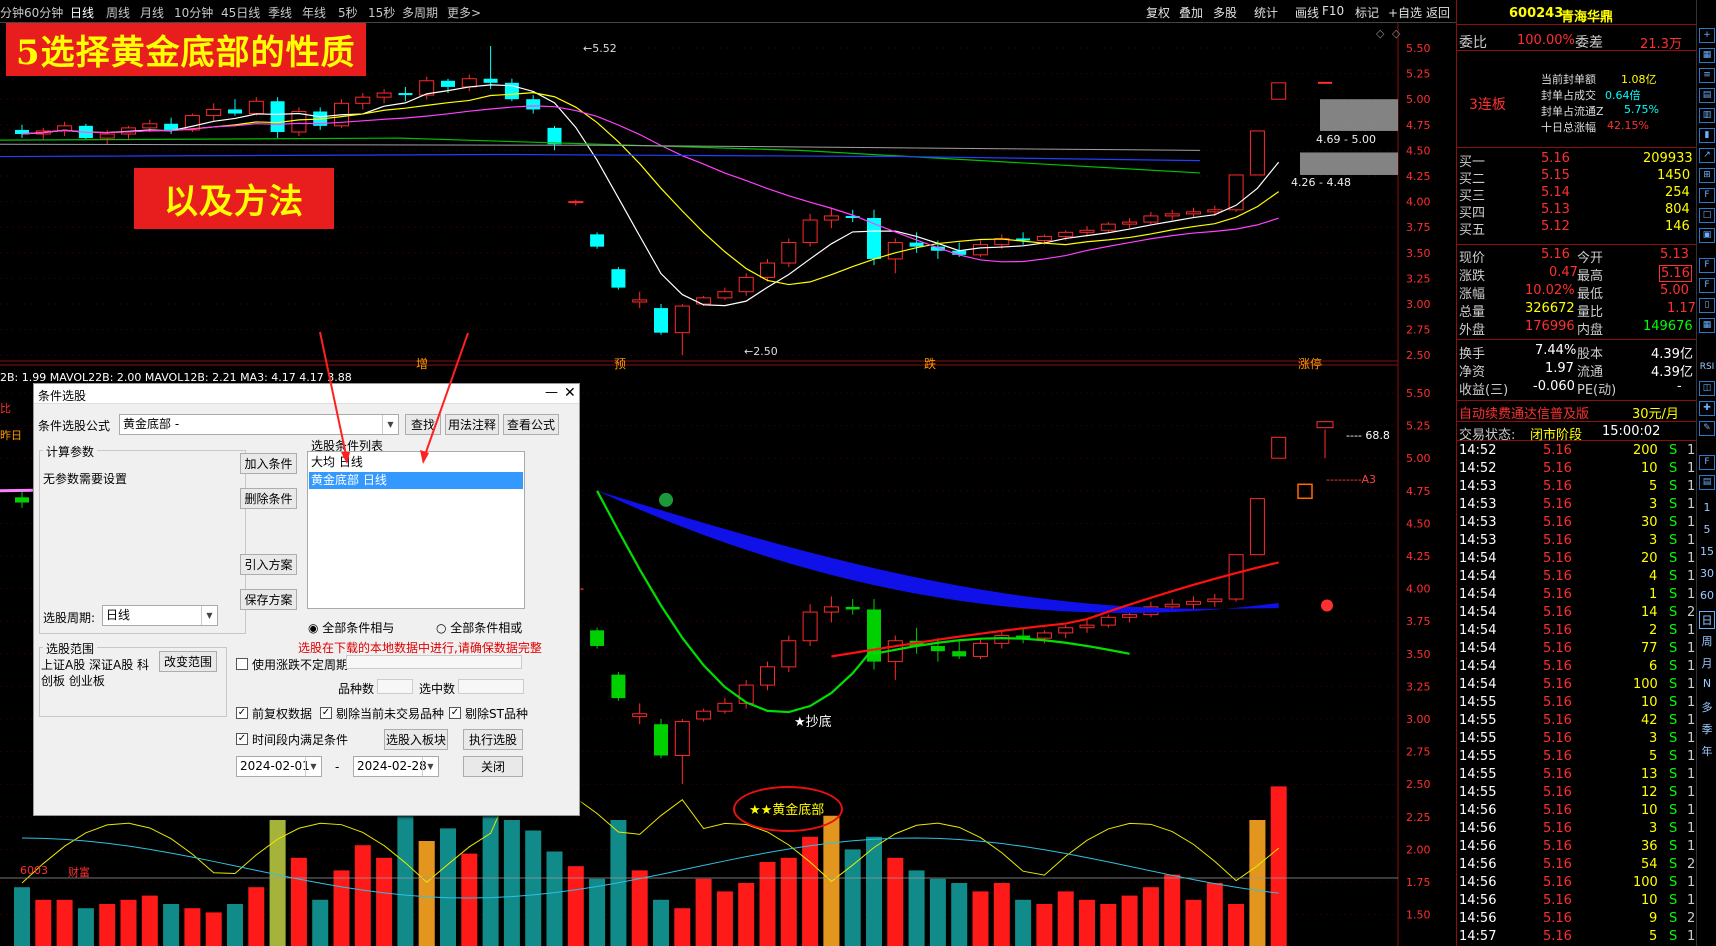 This screenshot has width=1716, height=946. What do you see at coordinates (1707, 529) in the screenshot?
I see `period-5-icon: 5` at bounding box center [1707, 529].